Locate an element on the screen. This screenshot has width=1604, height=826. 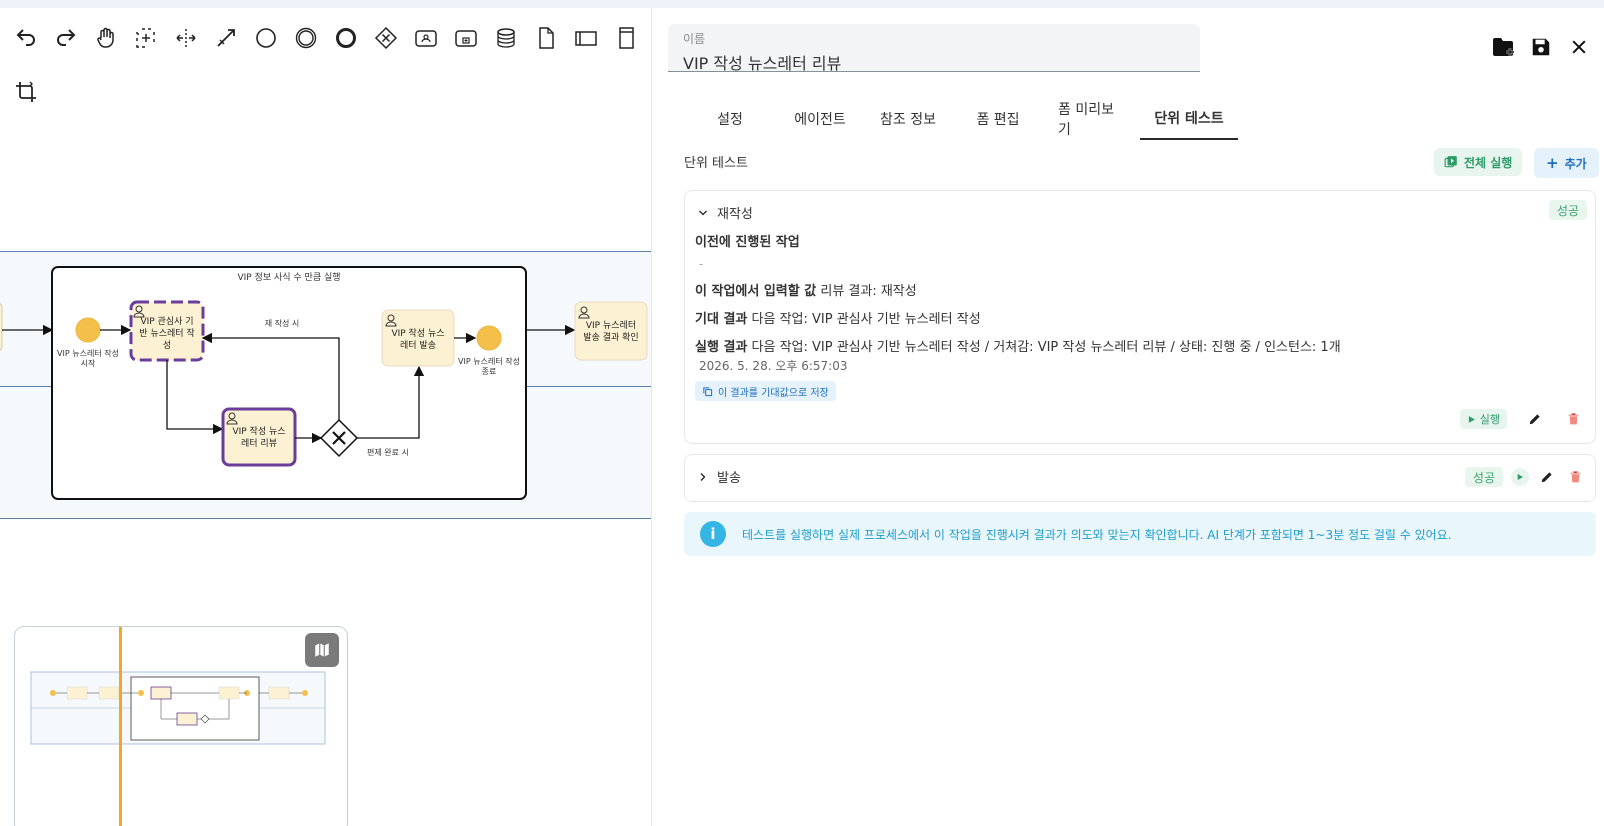
panel-tabs: 설정 에이전트 참조 정보 폼 편집 폼 미리보기 단위 테스트 is located at coordinates (961, 119).